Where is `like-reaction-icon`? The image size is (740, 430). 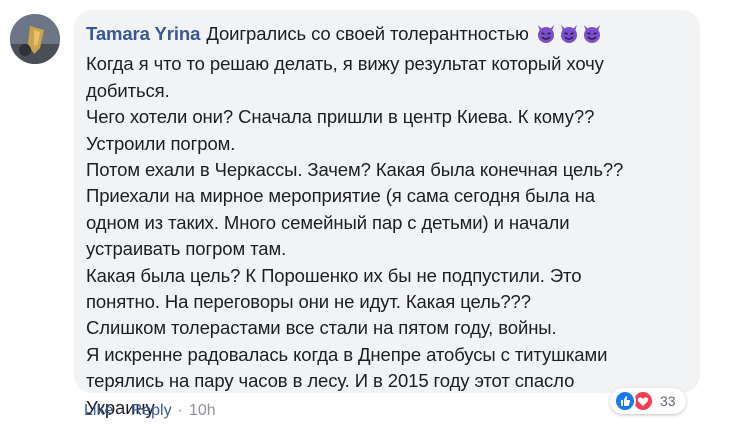 like-reaction-icon is located at coordinates (625, 401).